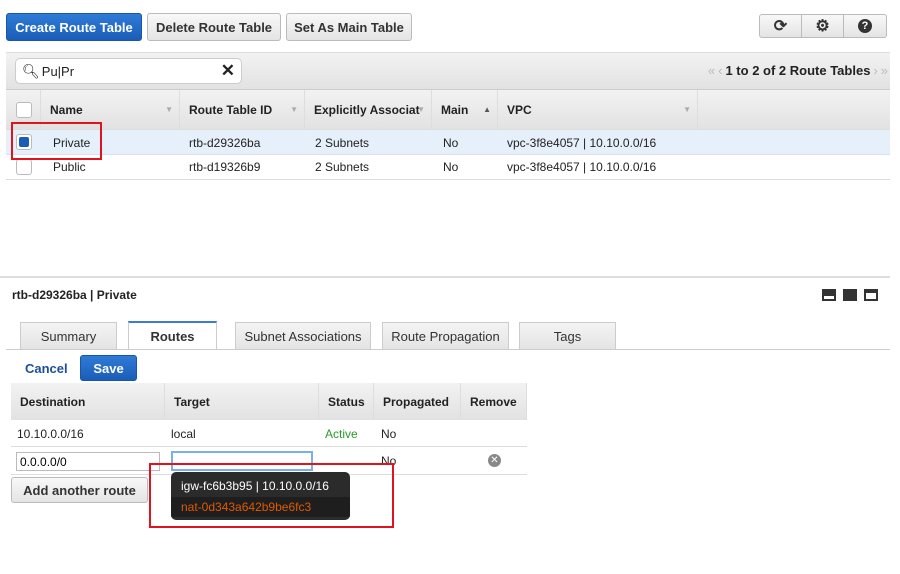  Describe the element at coordinates (225, 167) in the screenshot. I see `row-id: rtb-d19326b9` at that location.